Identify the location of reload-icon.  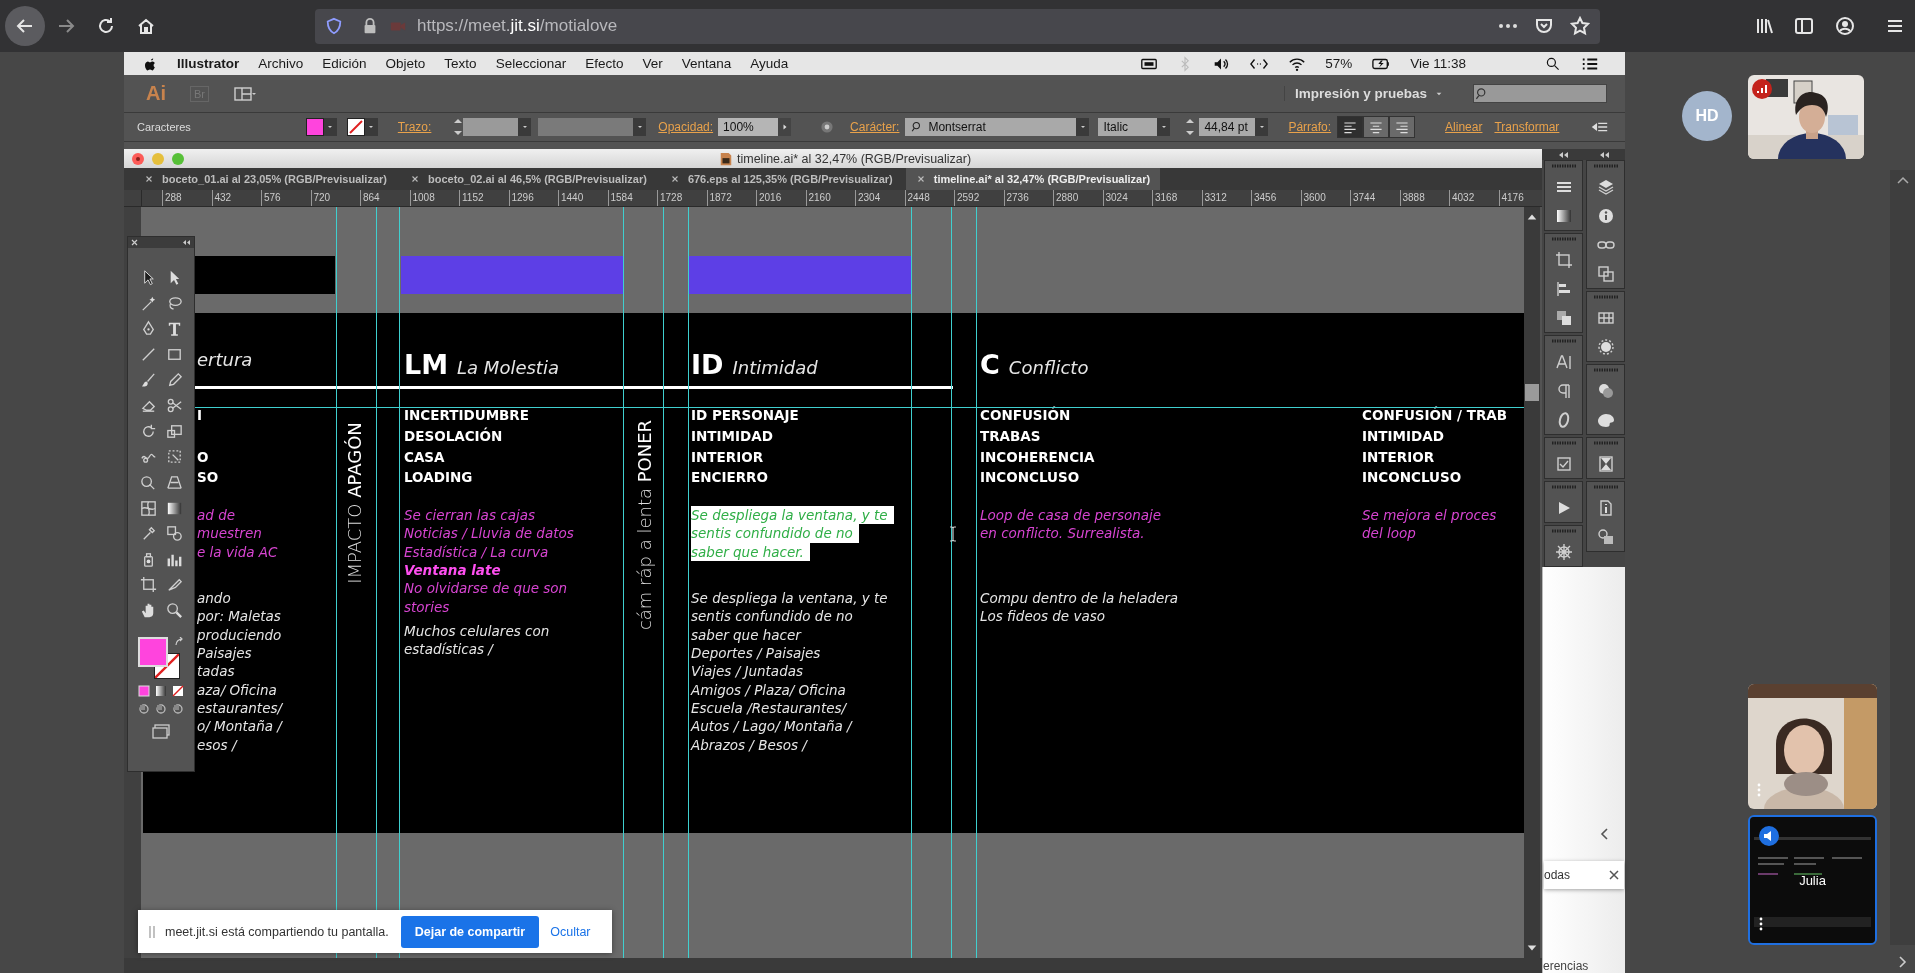
(106, 26).